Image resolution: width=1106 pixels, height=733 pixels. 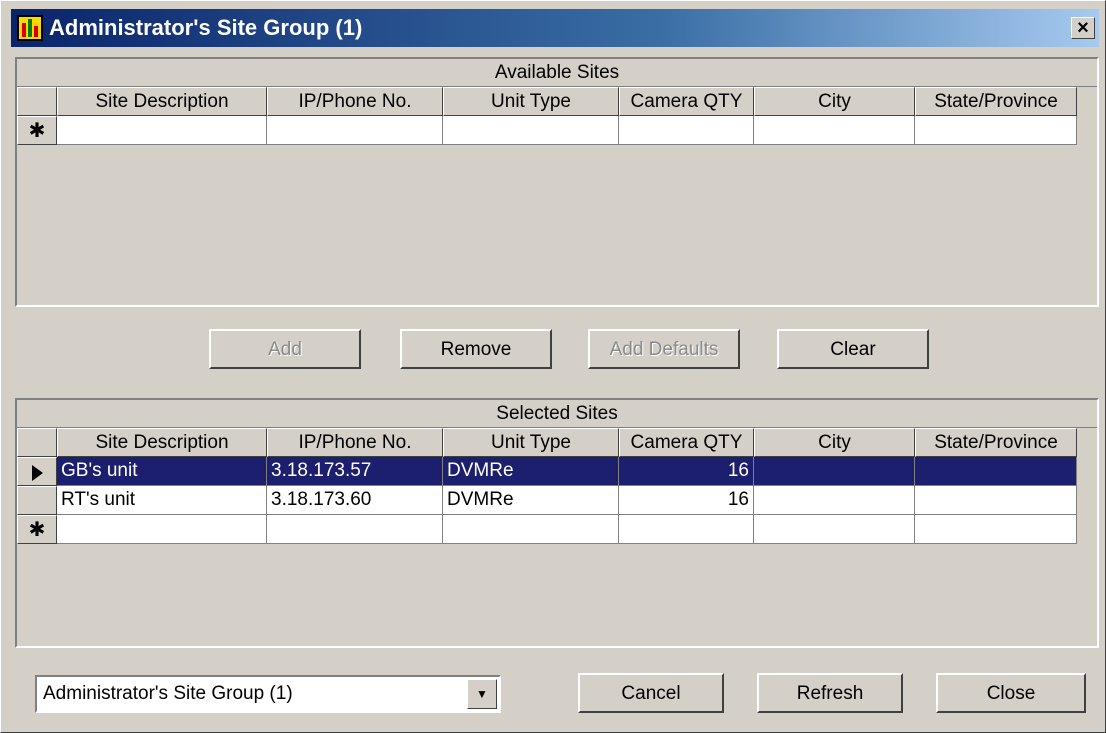 What do you see at coordinates (168, 693) in the screenshot?
I see `site-group-select-value: Administrator's Site Group (1)` at bounding box center [168, 693].